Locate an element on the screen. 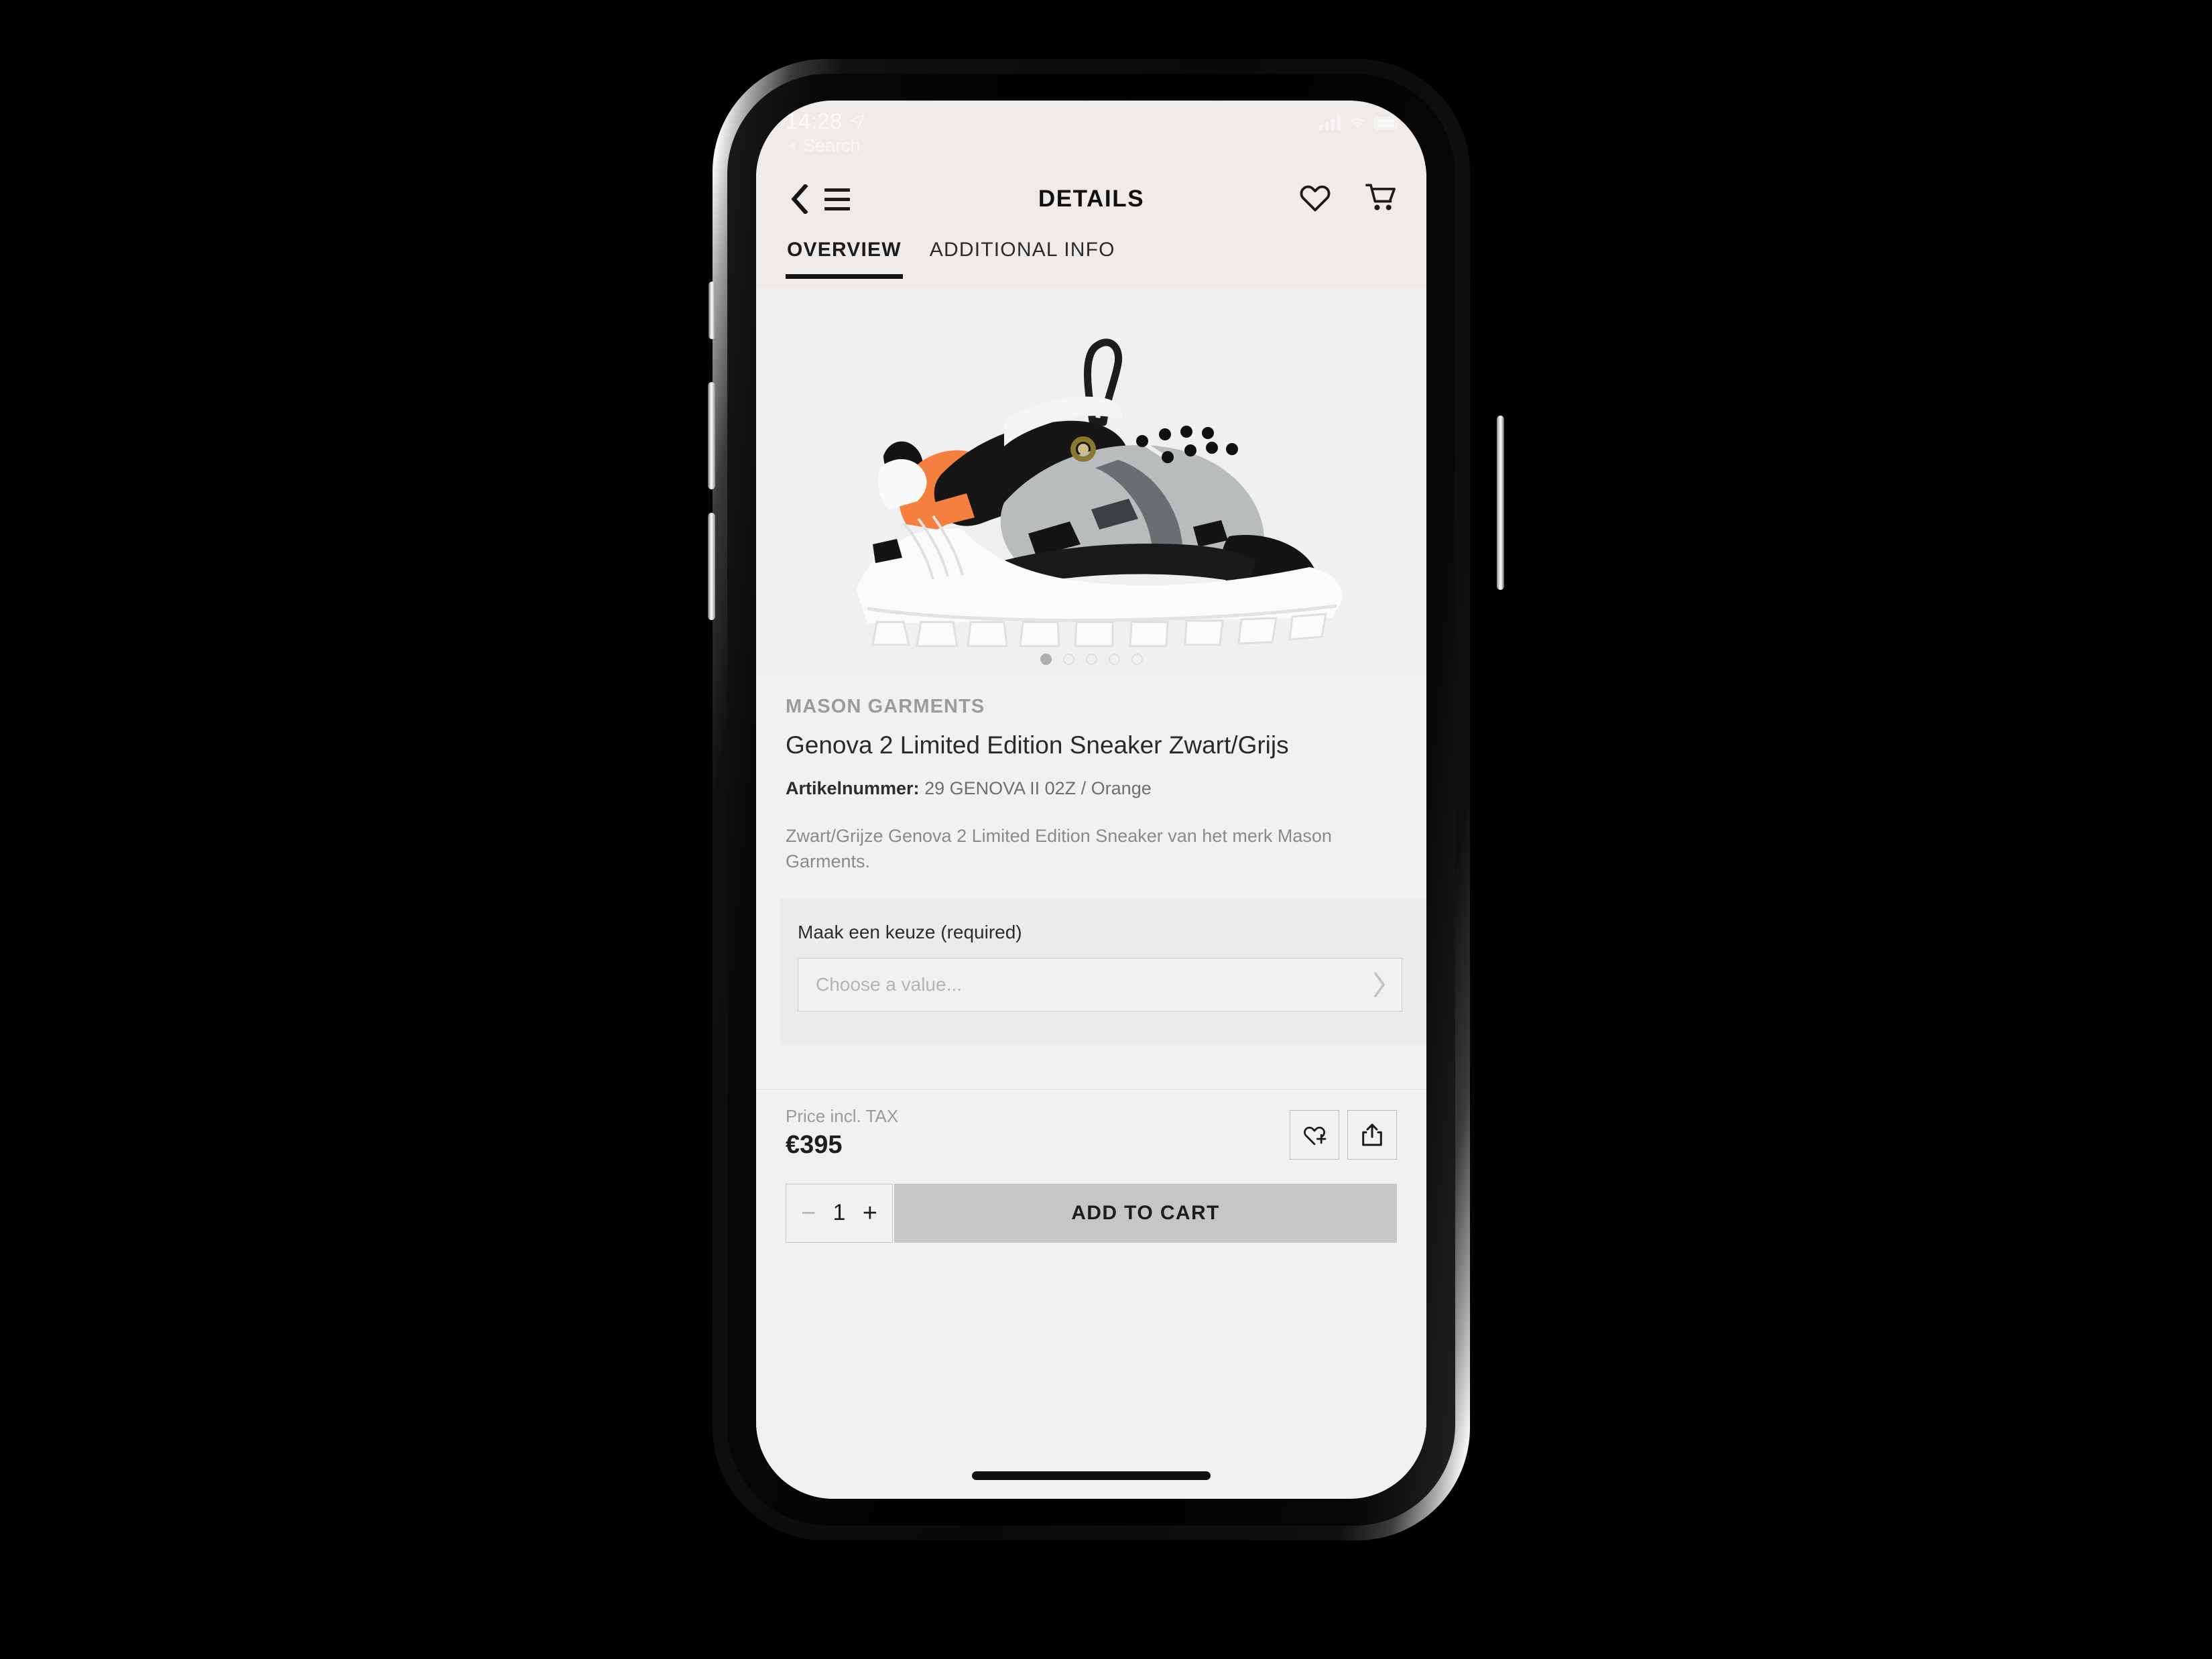 The width and height of the screenshot is (2212, 1659). share-icon is located at coordinates (1372, 1134).